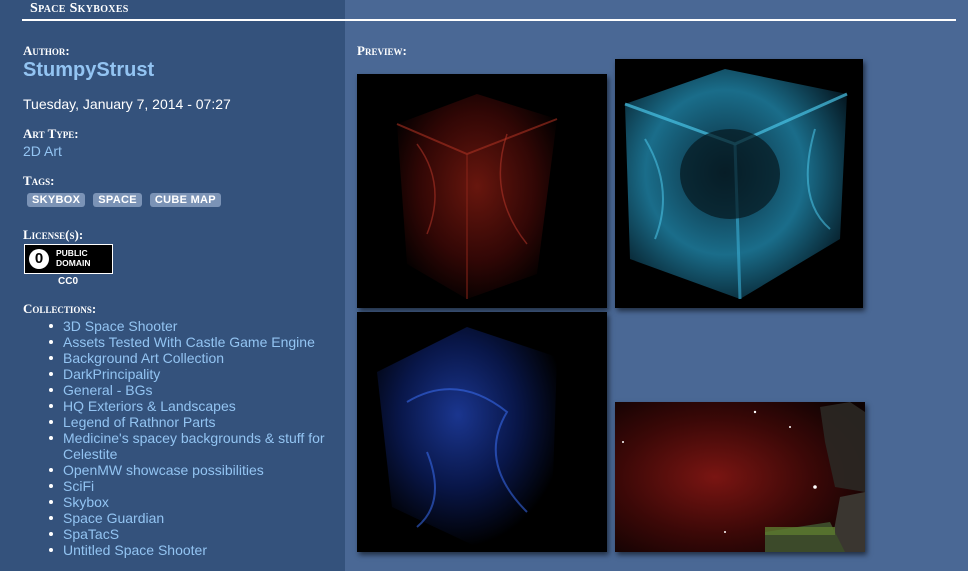 This screenshot has height=571, width=968. I want to click on art-type-label: Art Type:, so click(51, 133).